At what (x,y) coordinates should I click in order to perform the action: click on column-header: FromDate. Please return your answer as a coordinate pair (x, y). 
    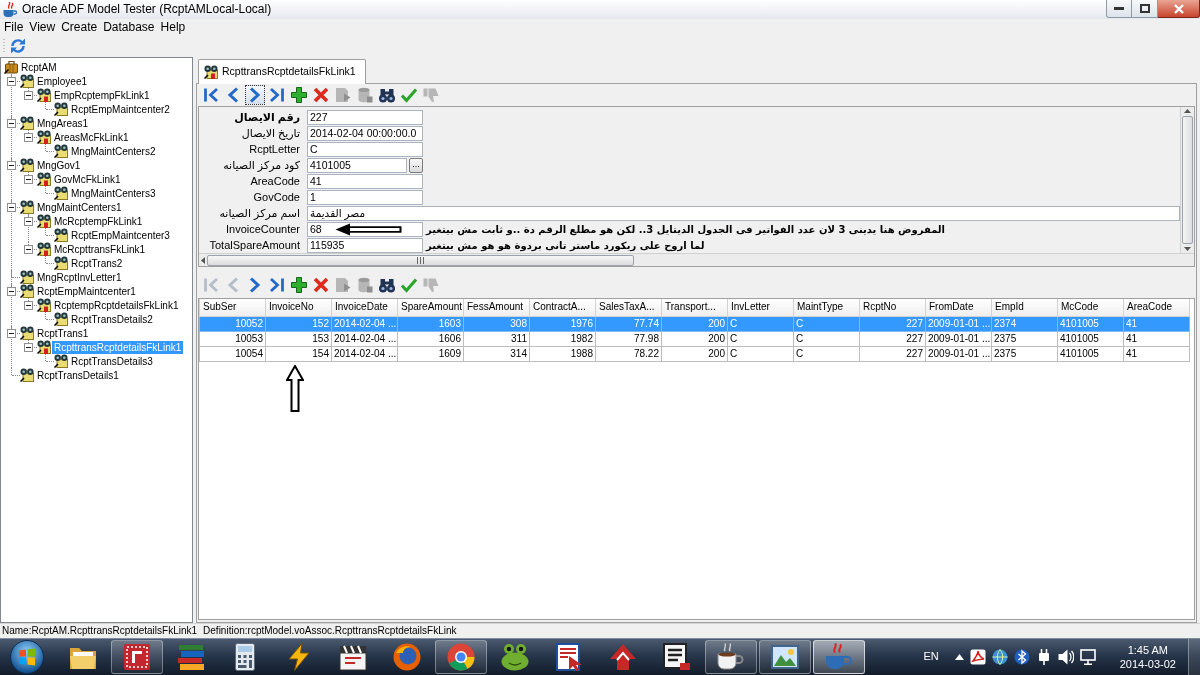
    Looking at the image, I should click on (958, 307).